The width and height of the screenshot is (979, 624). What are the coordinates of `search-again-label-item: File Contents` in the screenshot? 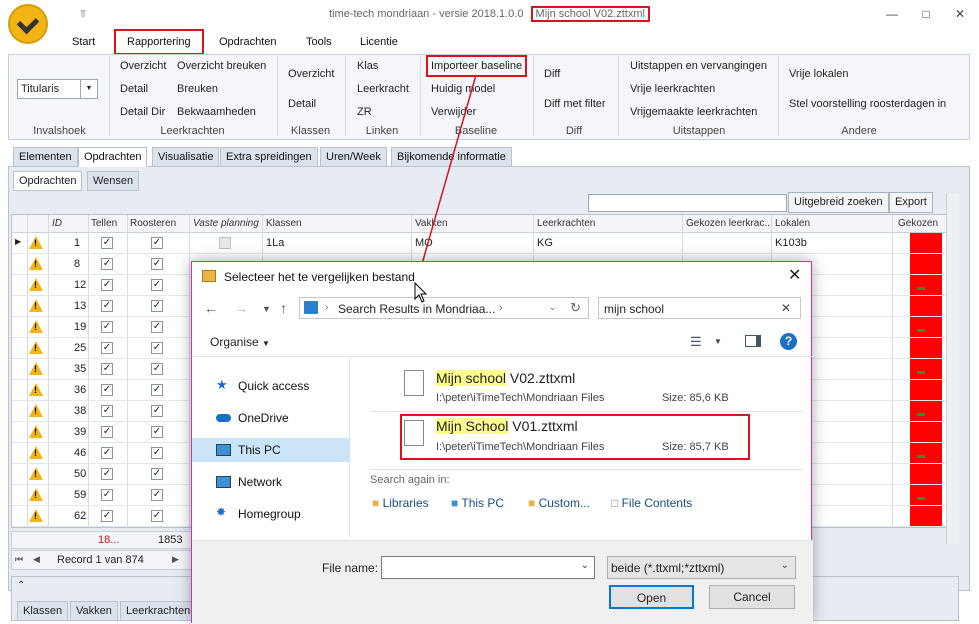 It's located at (657, 503).